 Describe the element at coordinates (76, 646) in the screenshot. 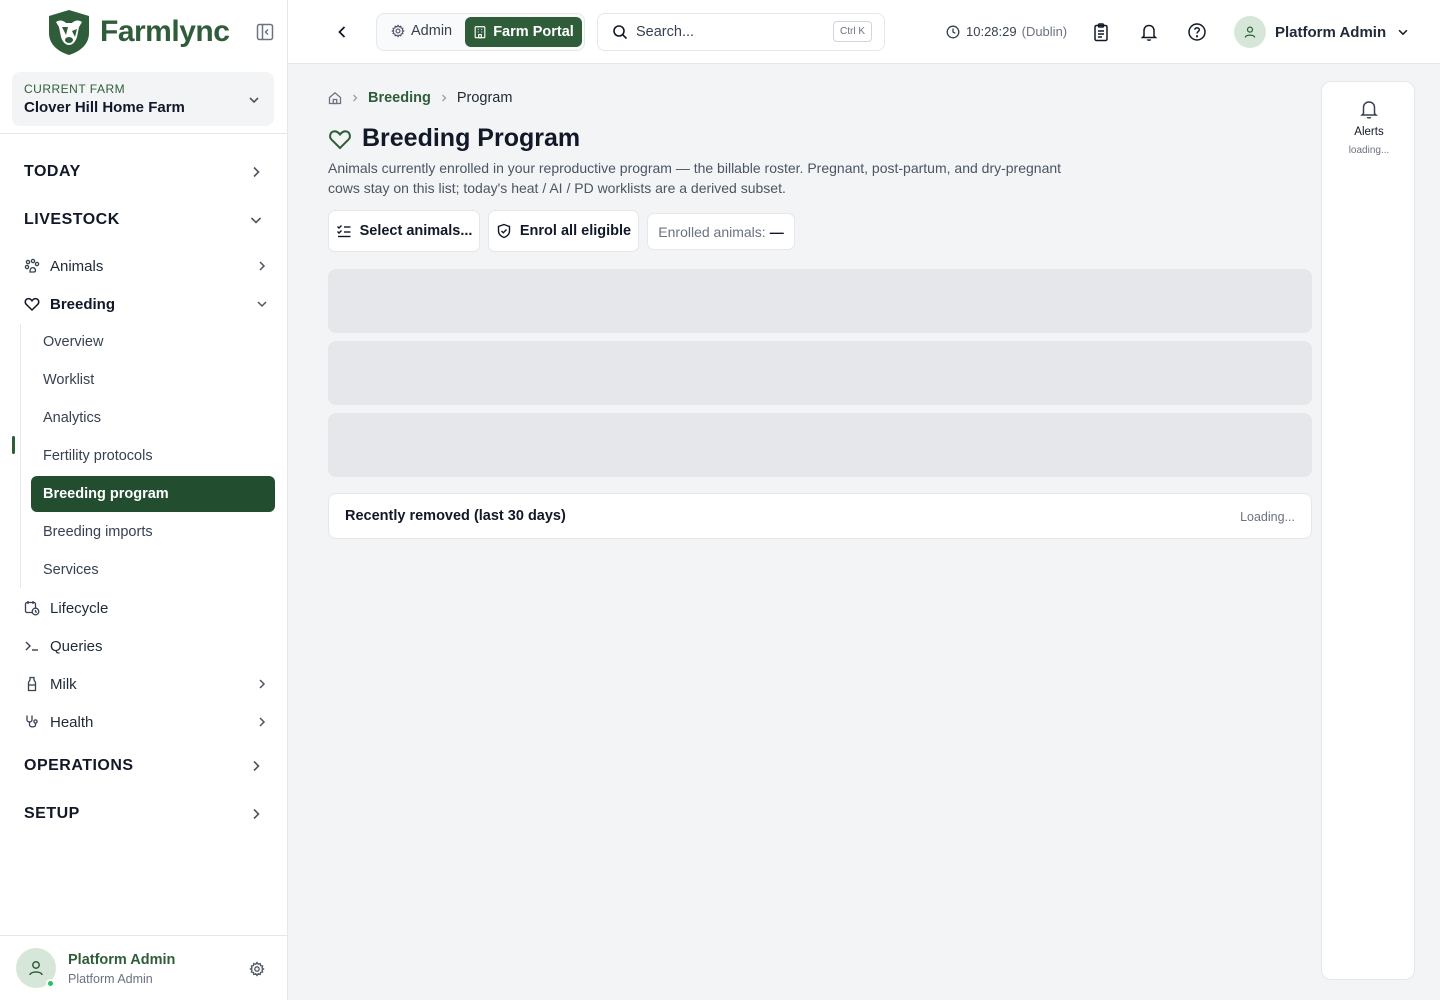

I see `sidebar-item-label: Queries` at that location.